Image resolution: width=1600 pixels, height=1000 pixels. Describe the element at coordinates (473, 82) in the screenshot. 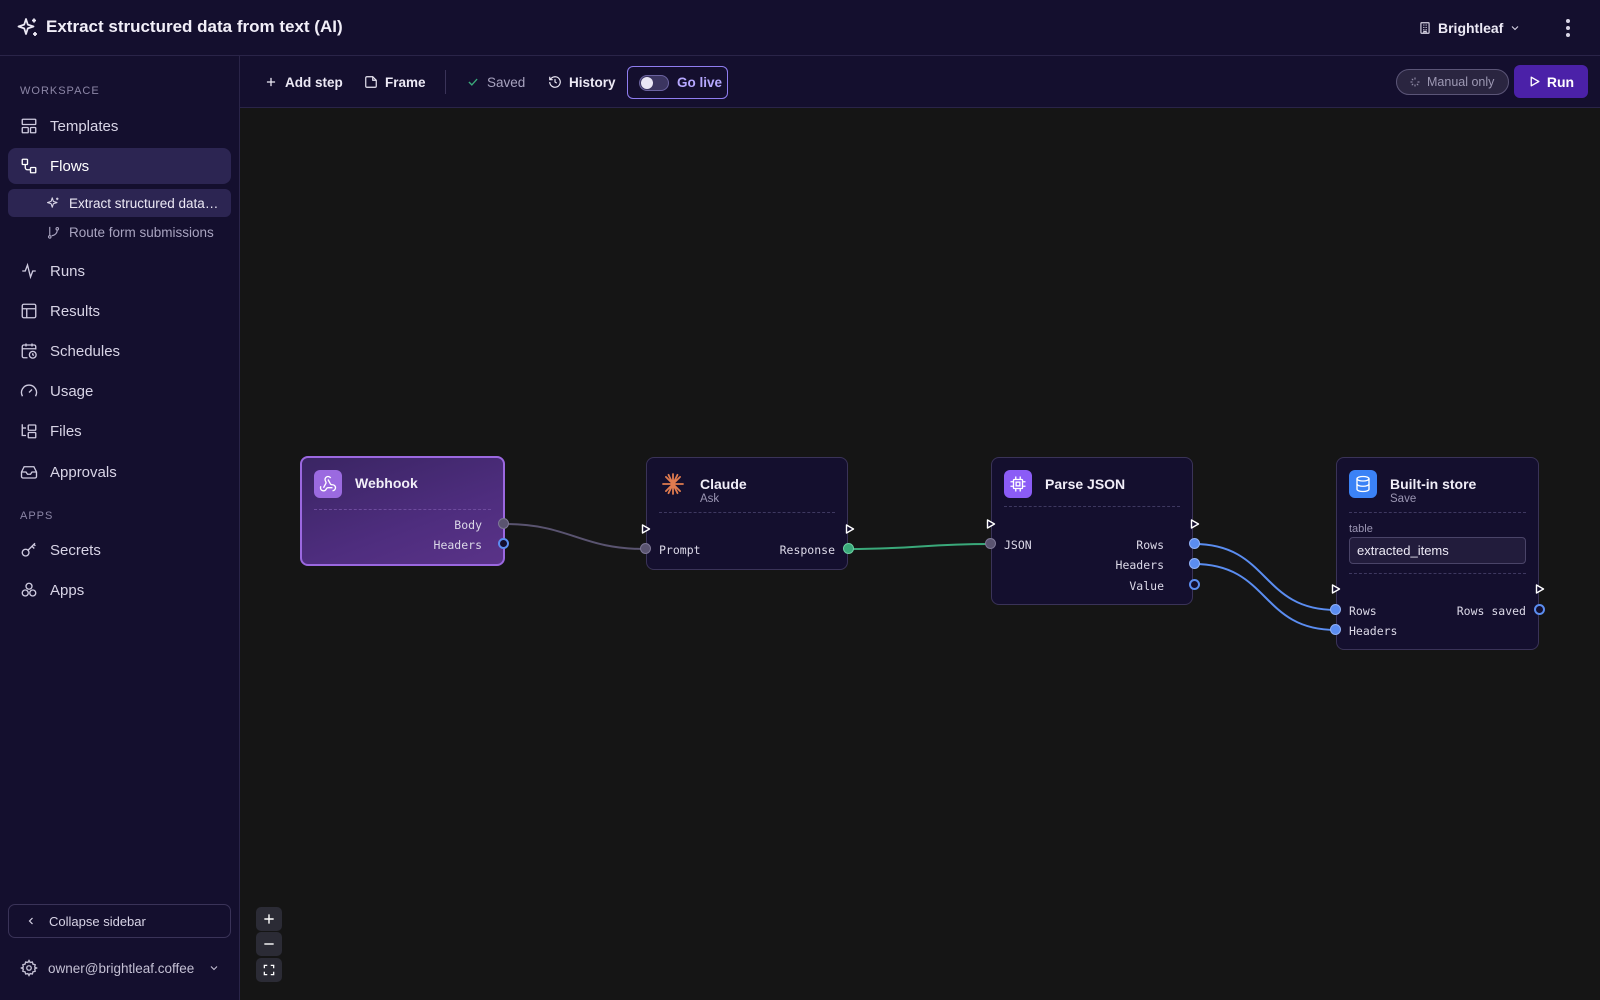

I see `check-icon` at that location.